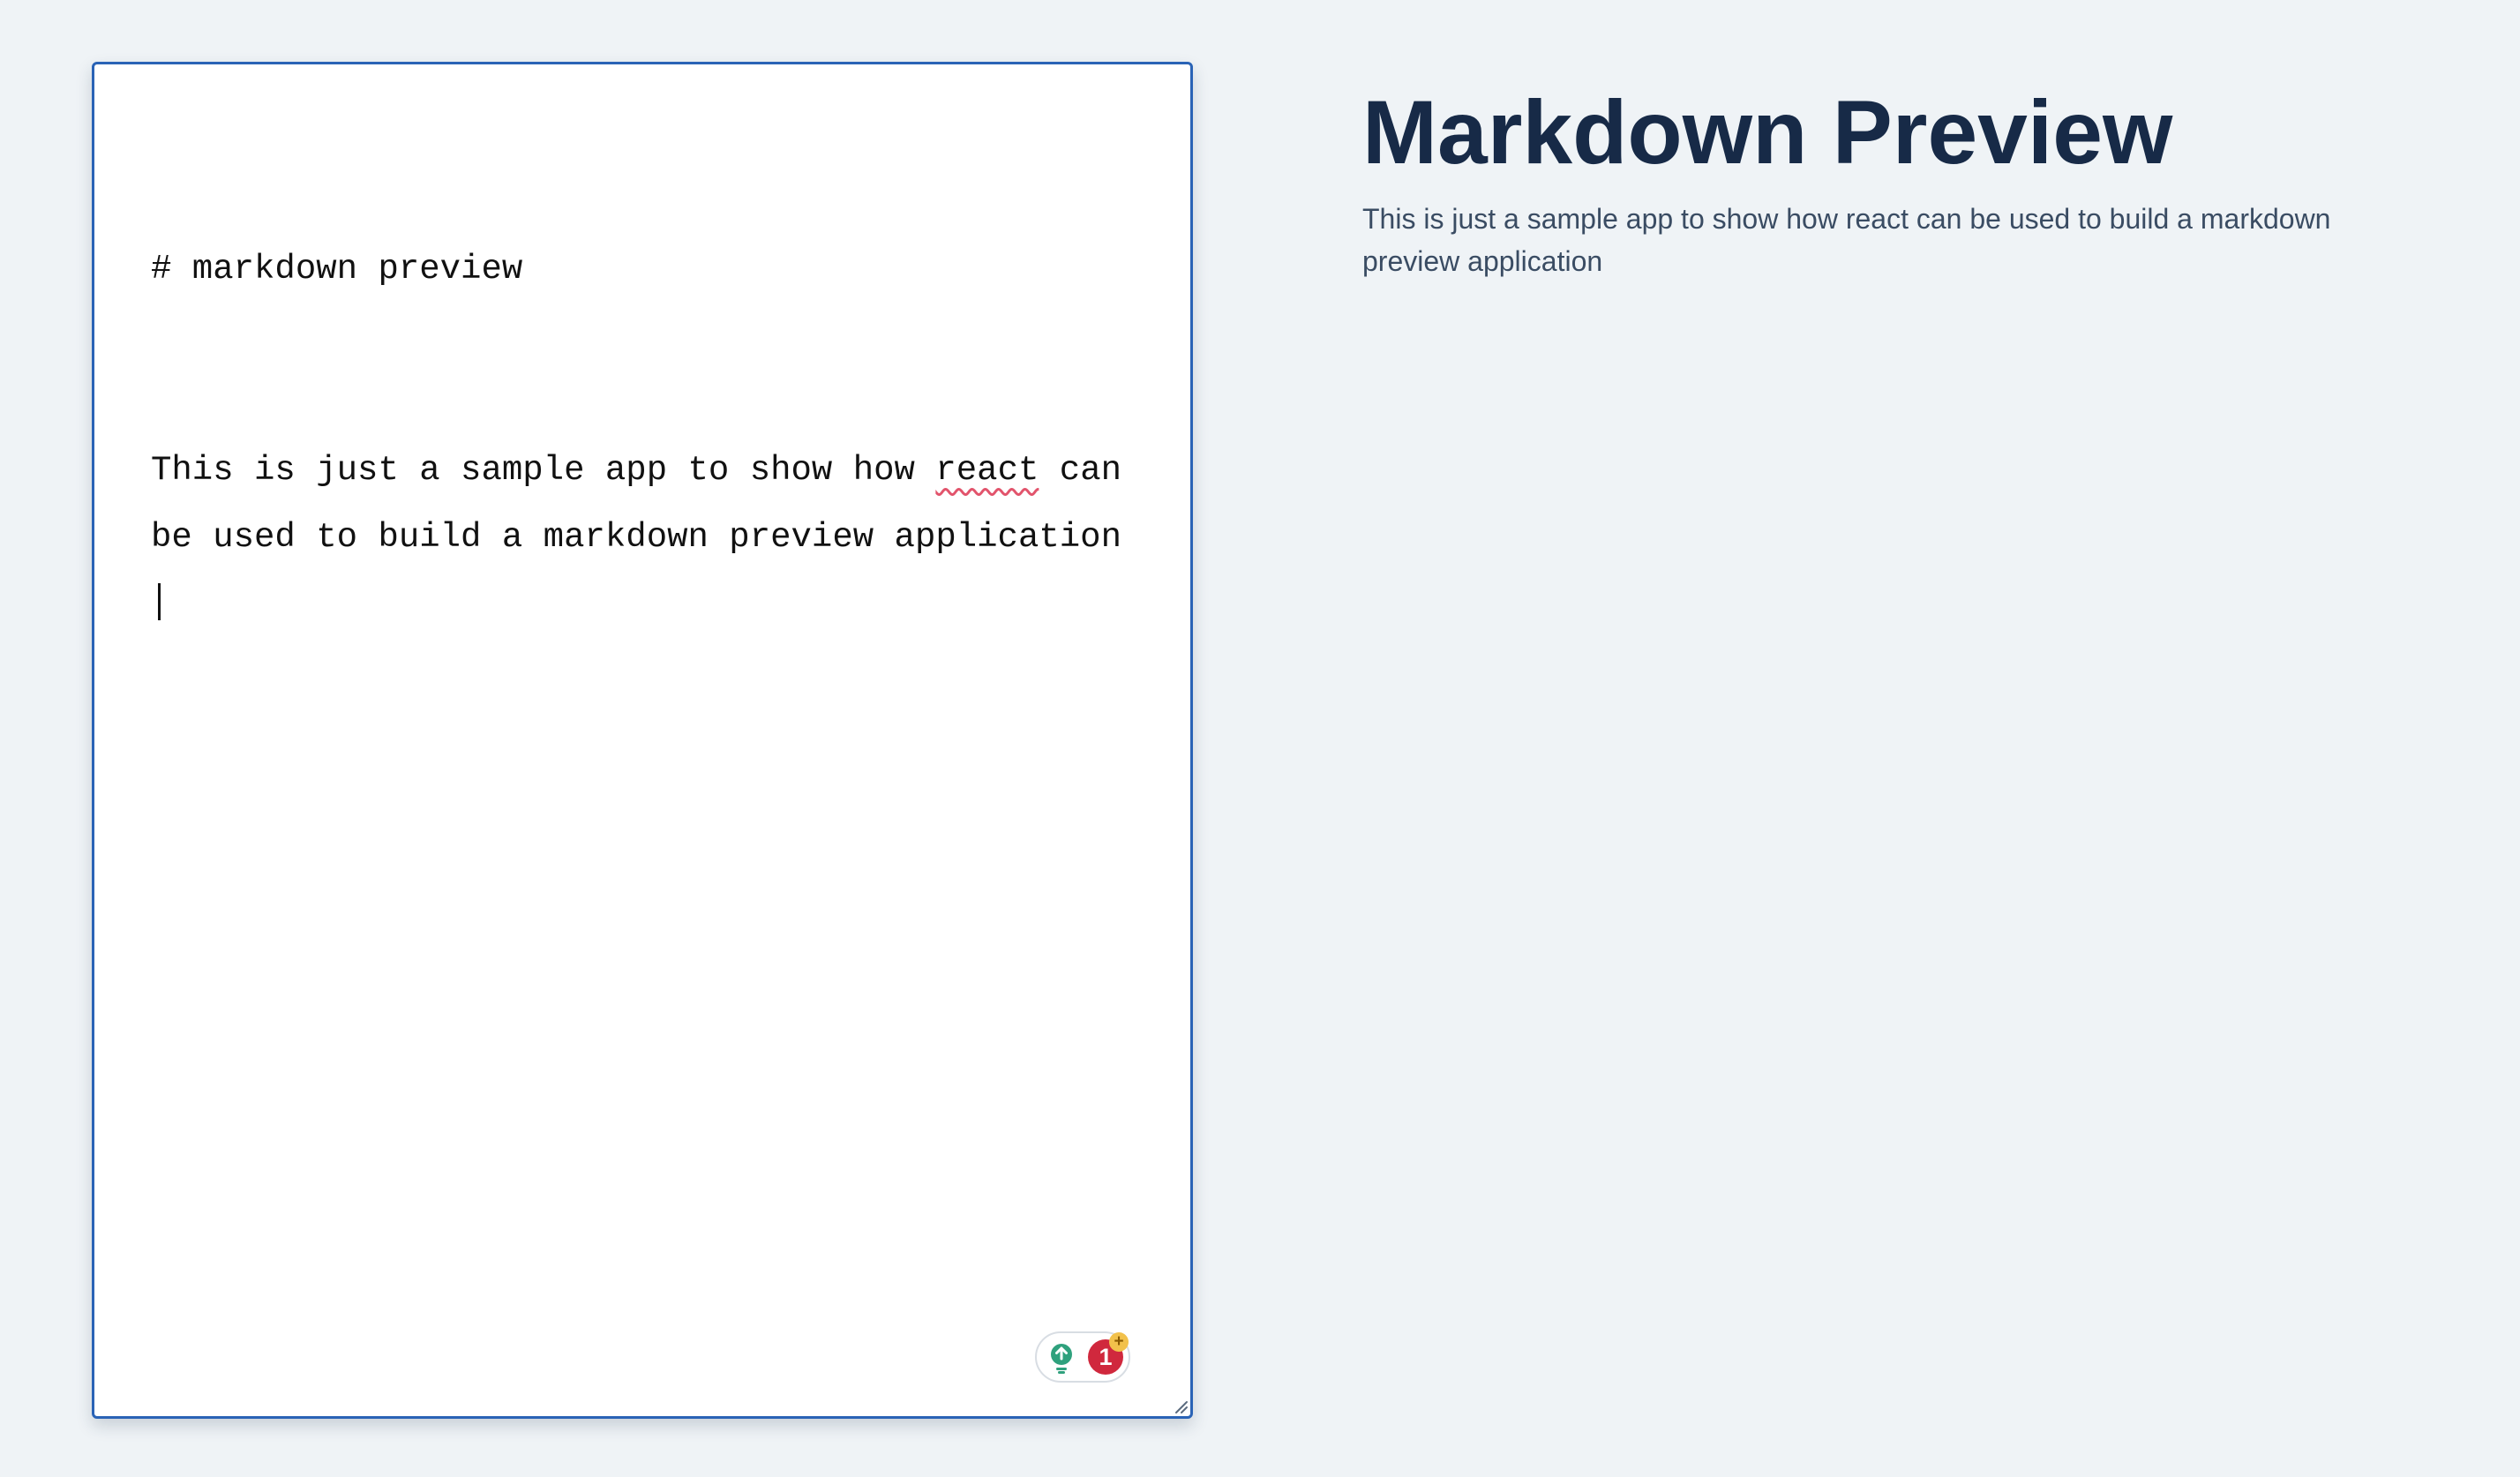 The height and width of the screenshot is (1477, 2520). What do you see at coordinates (1061, 1359) in the screenshot?
I see `lightbulb-icon` at bounding box center [1061, 1359].